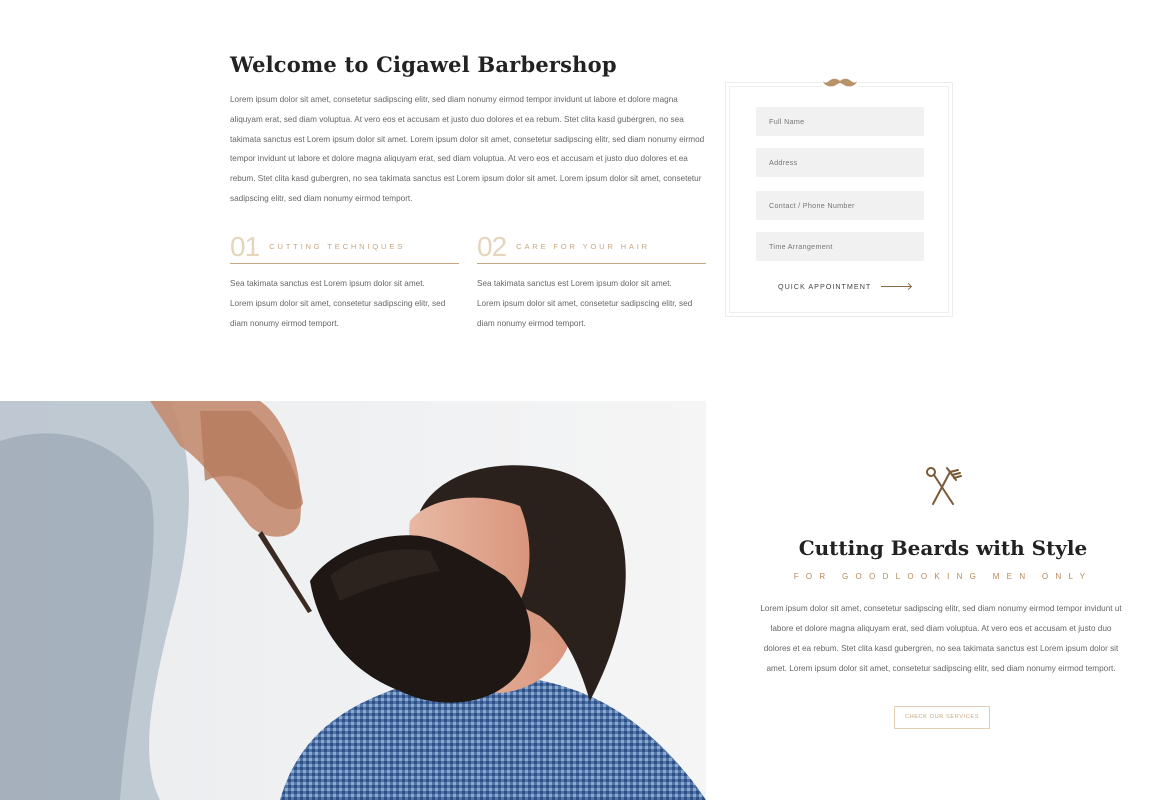 This screenshot has width=1170, height=800. Describe the element at coordinates (840, 246) in the screenshot. I see `time-arrangement-field` at that location.